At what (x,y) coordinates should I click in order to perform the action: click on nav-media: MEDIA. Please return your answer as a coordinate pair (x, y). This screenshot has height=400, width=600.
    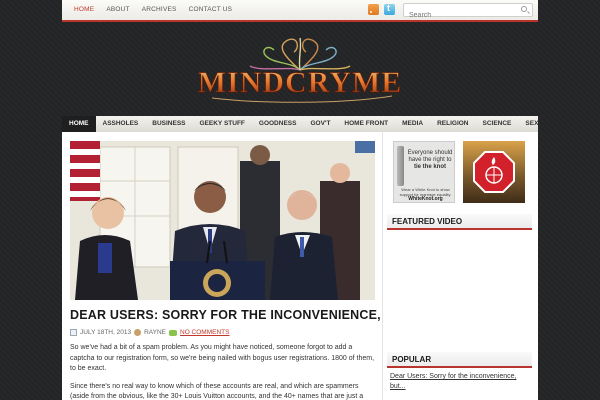
    Looking at the image, I should click on (412, 124).